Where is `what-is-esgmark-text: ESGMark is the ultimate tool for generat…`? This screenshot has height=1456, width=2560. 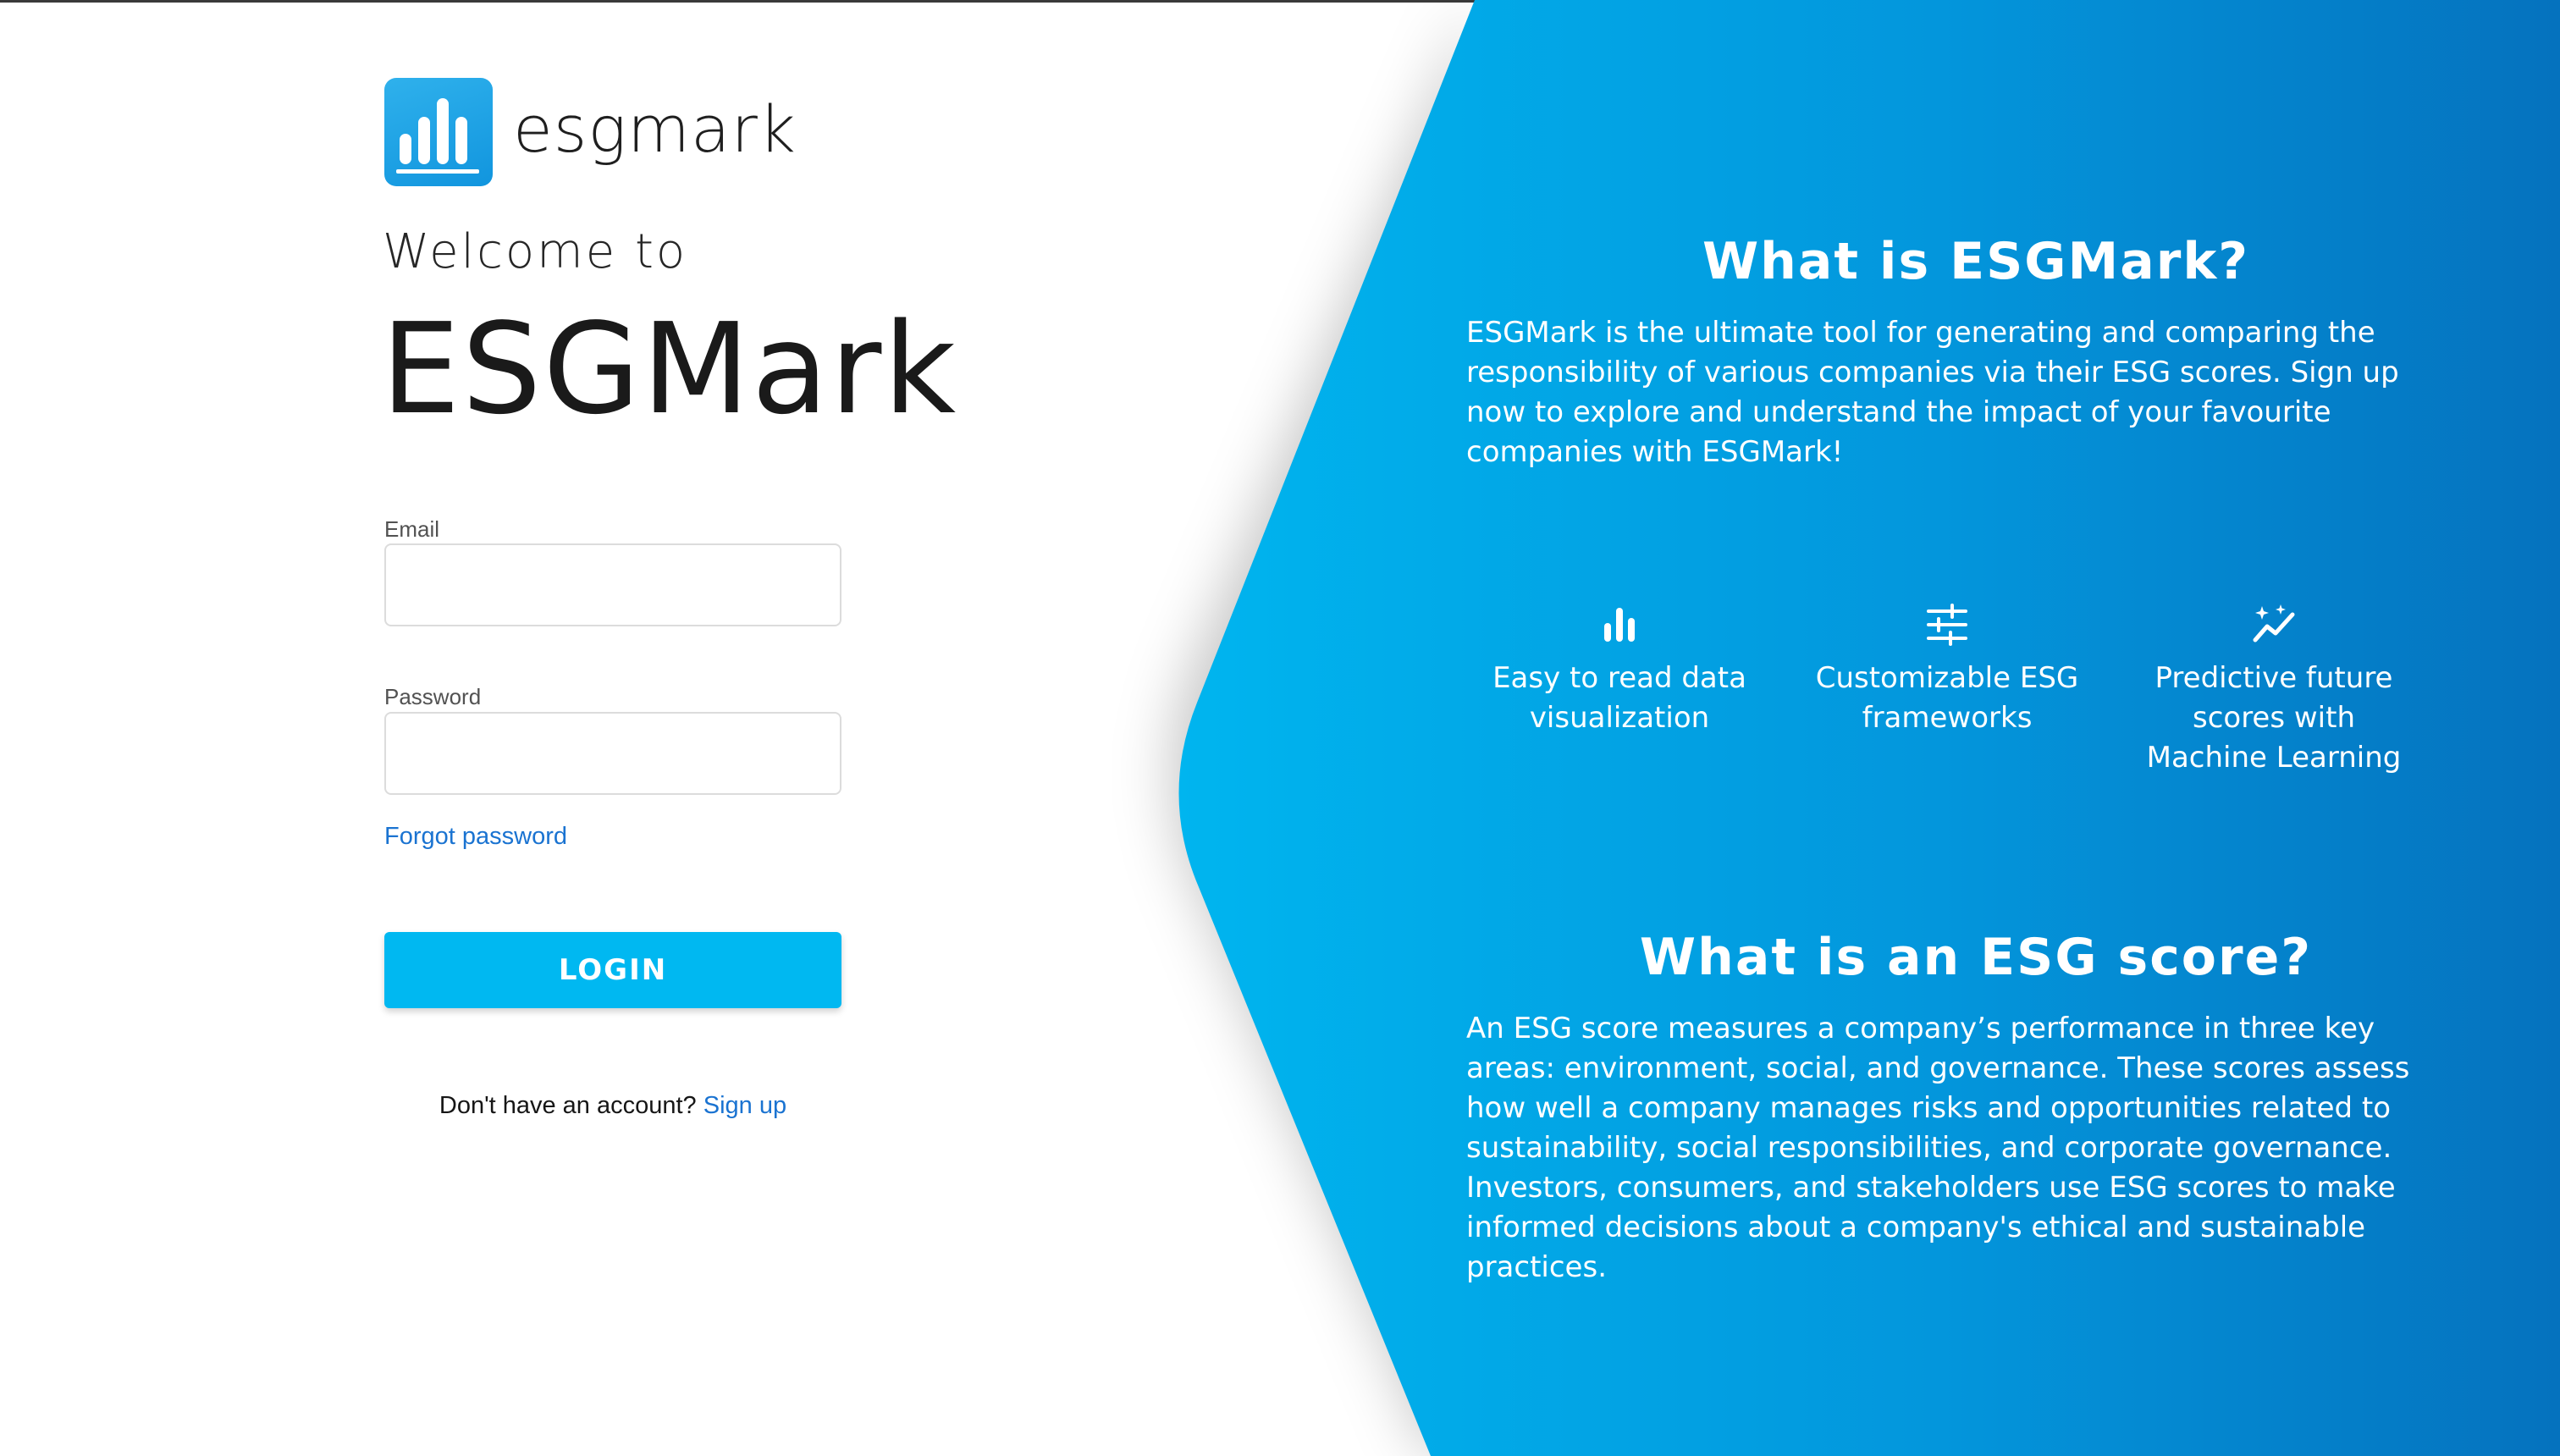 what-is-esgmark-text: ESGMark is the ultimate tool for generat… is located at coordinates (1932, 392).